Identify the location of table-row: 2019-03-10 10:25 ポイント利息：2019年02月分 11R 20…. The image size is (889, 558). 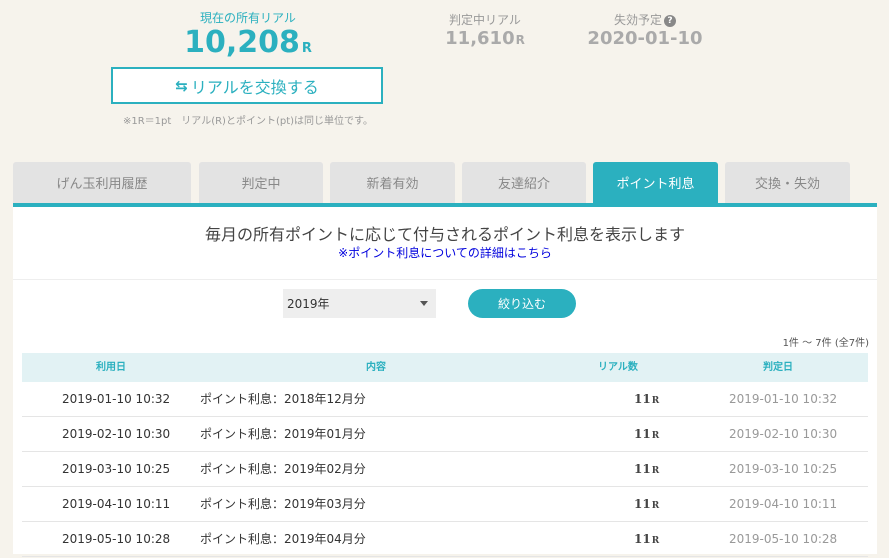
(445, 469).